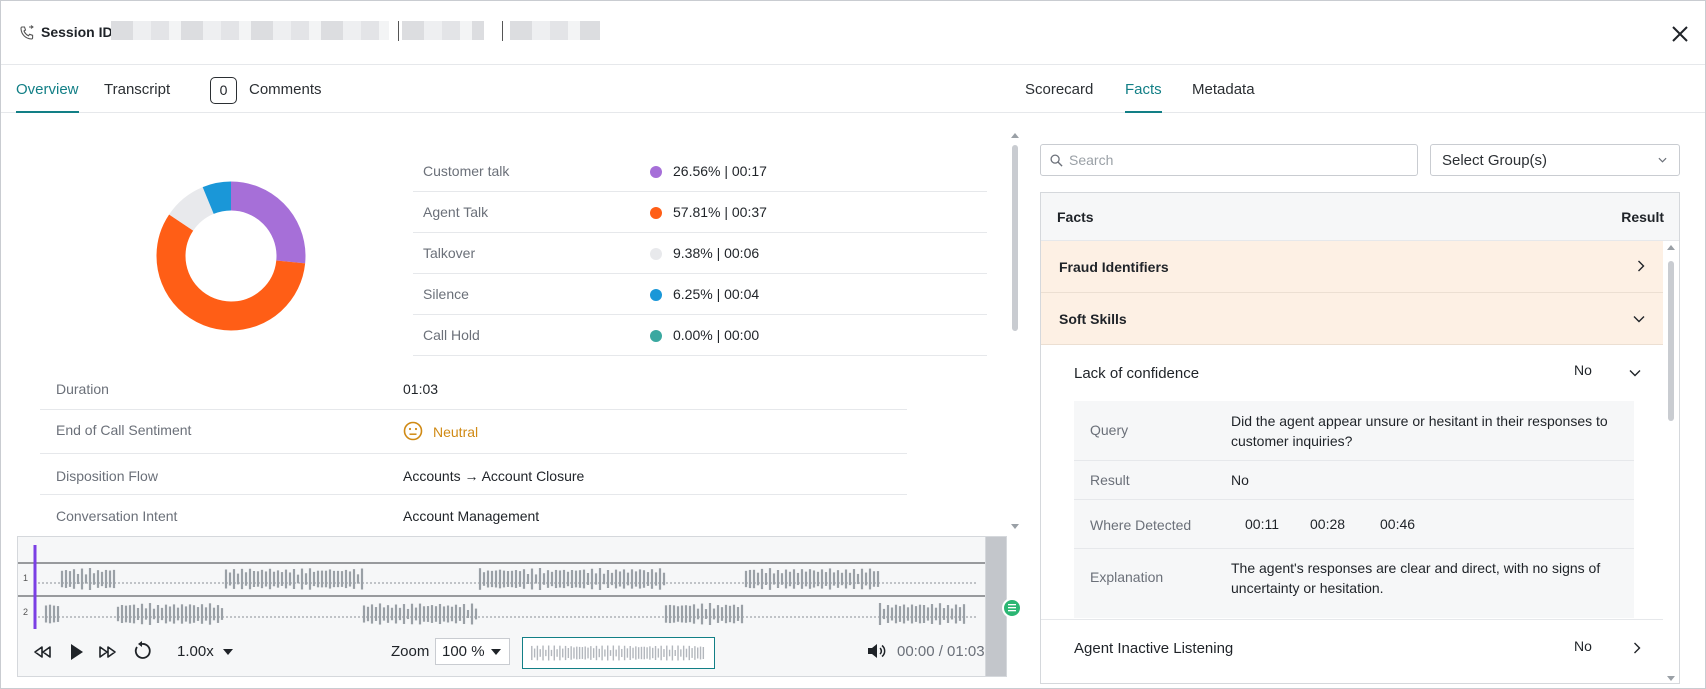 This screenshot has height=689, width=1706. I want to click on volume-icon, so click(876, 651).